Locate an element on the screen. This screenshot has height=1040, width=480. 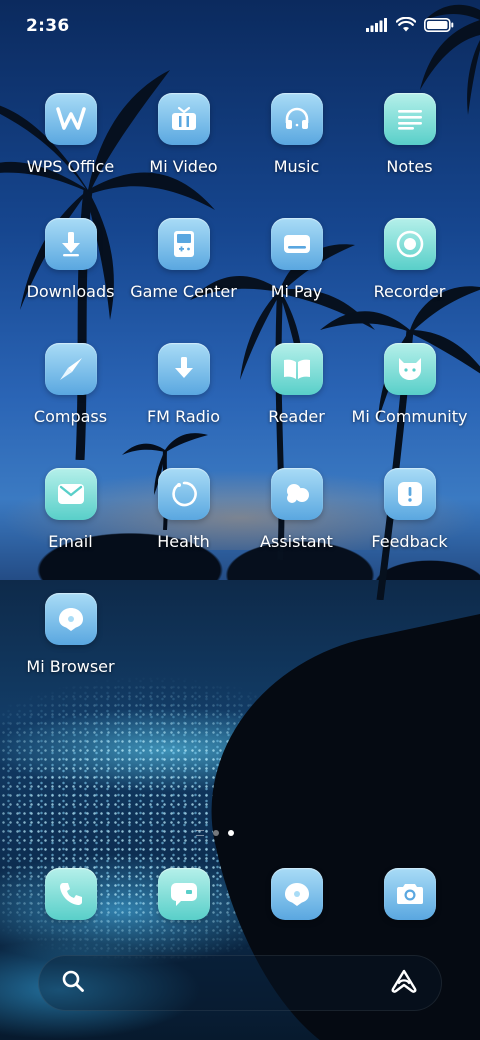
app-wps-office: WPS Office is located at coordinates (70, 143).